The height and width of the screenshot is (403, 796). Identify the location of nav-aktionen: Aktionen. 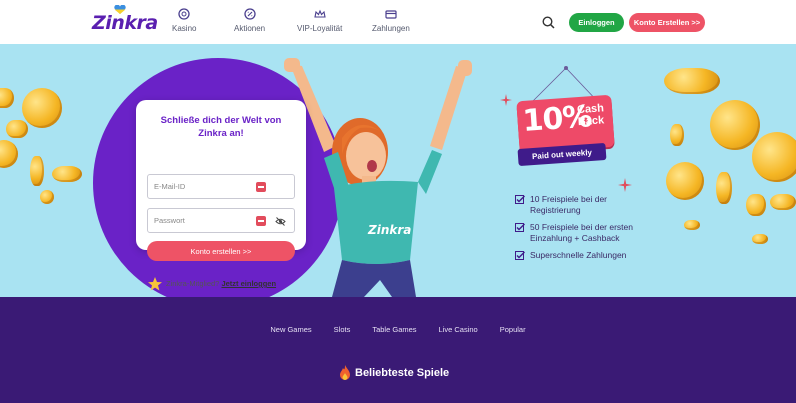
(249, 20).